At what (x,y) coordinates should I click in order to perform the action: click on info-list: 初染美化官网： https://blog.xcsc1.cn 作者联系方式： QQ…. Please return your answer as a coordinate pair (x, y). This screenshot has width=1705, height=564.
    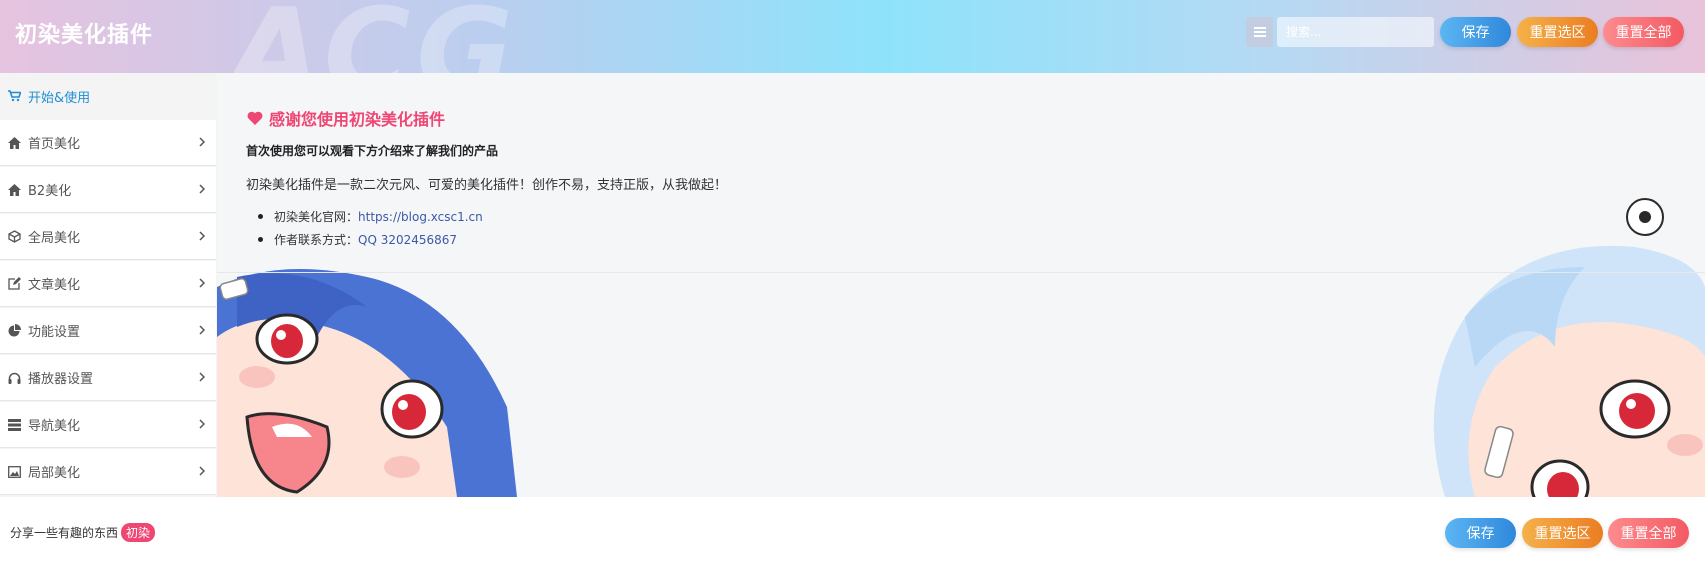
    Looking at the image, I should click on (370, 228).